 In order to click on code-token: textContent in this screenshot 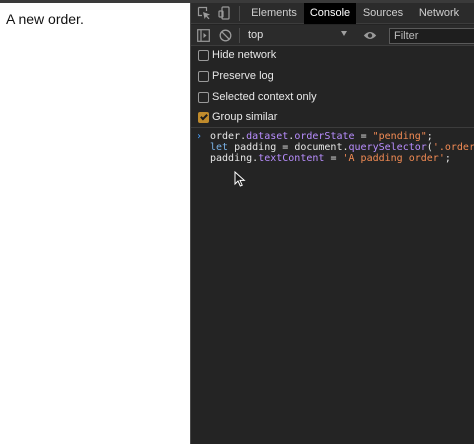, I will do `click(291, 158)`.